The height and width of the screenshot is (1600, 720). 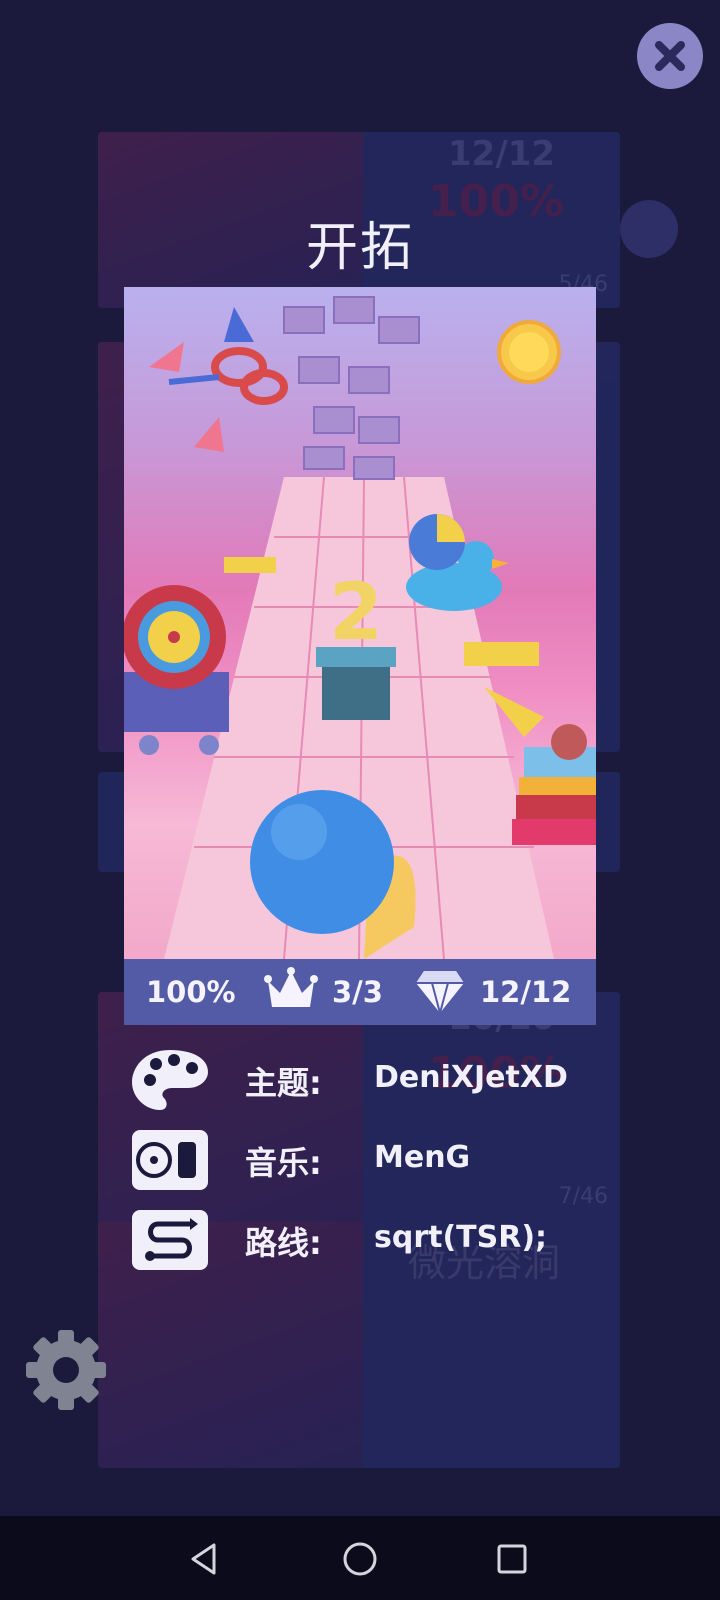 I want to click on home-circle-icon, so click(x=360, y=1559).